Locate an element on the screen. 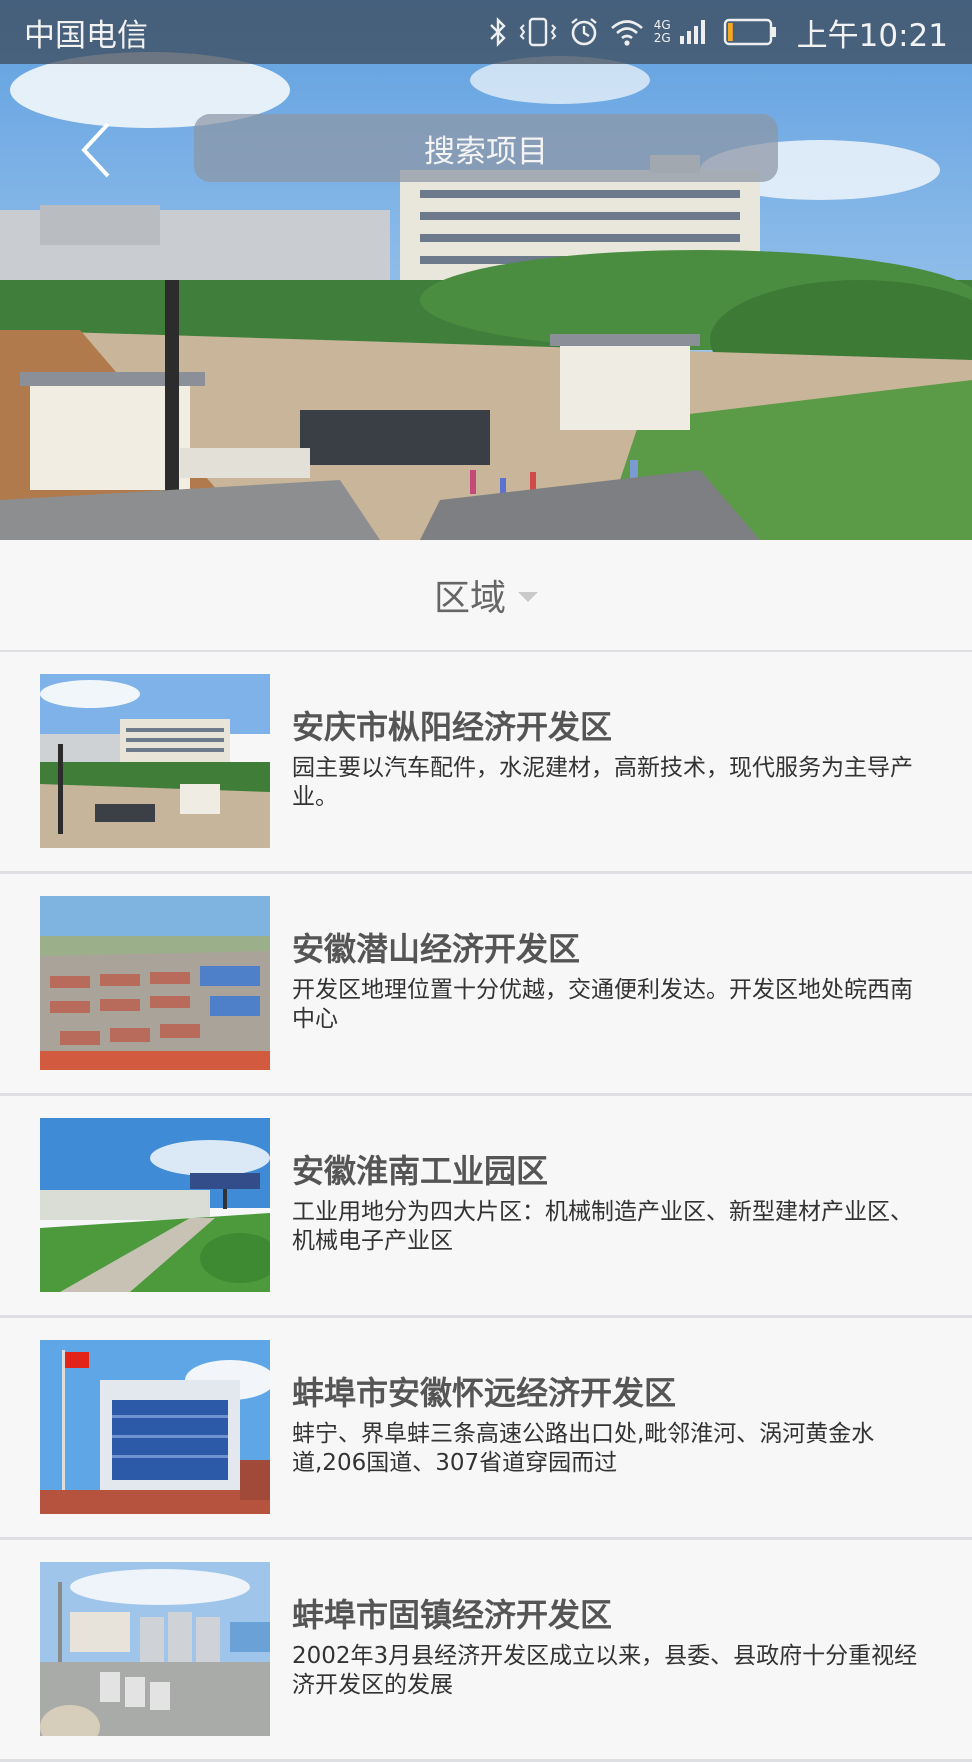  zone-description: 2002年3月县经济开发区成立以来，县委、县政府十分重视经济开发区的发展 is located at coordinates (605, 1670).